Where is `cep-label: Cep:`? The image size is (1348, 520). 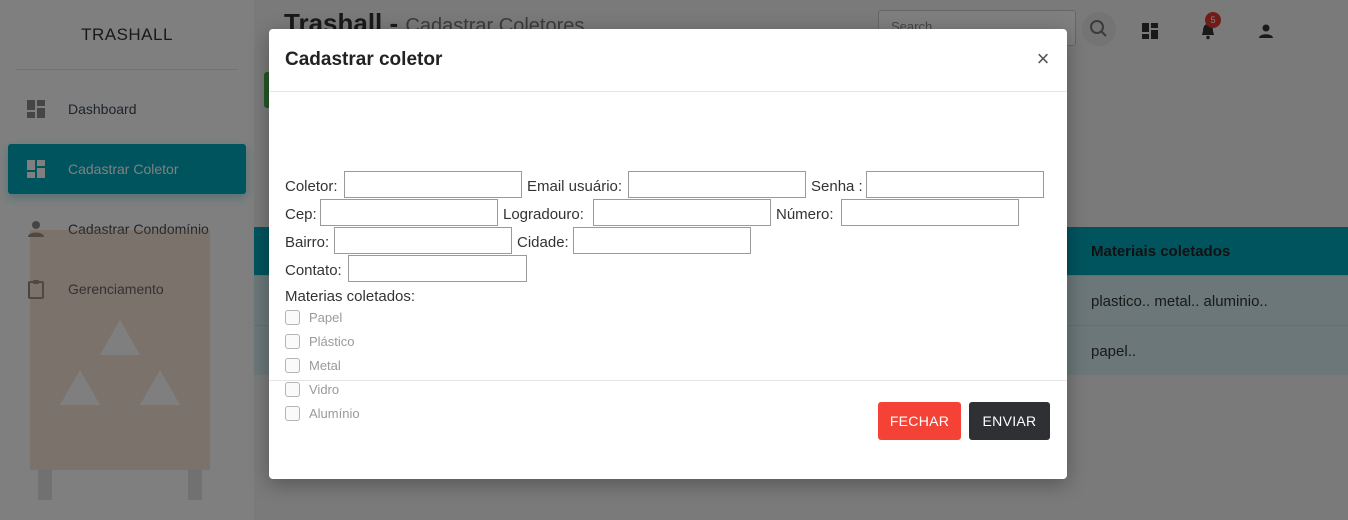 cep-label: Cep: is located at coordinates (301, 214).